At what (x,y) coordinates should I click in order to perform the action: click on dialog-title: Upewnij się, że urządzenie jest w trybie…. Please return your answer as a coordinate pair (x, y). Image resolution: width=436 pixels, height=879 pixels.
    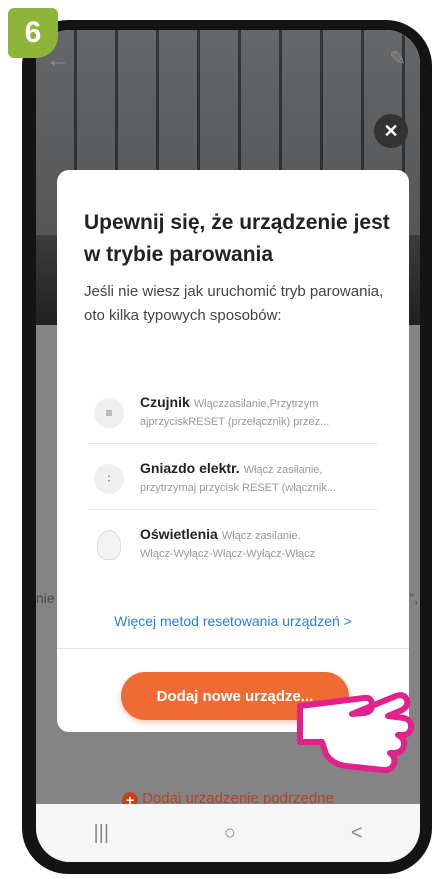
    Looking at the image, I should click on (237, 238).